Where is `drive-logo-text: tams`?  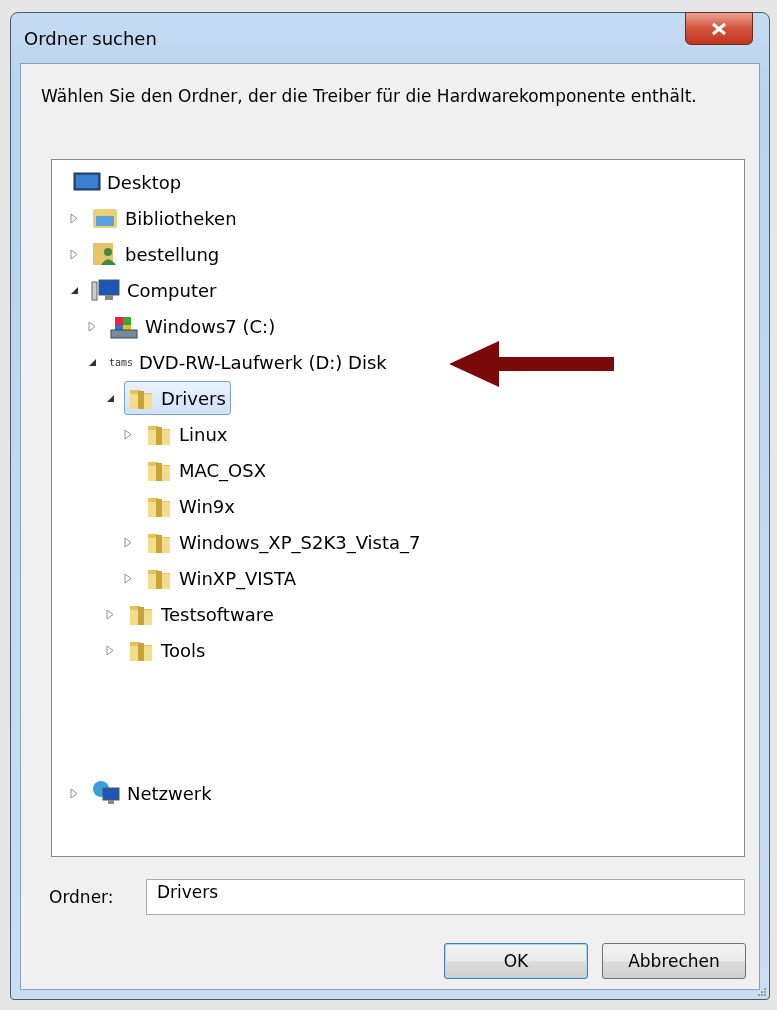
drive-logo-text: tams is located at coordinates (121, 362).